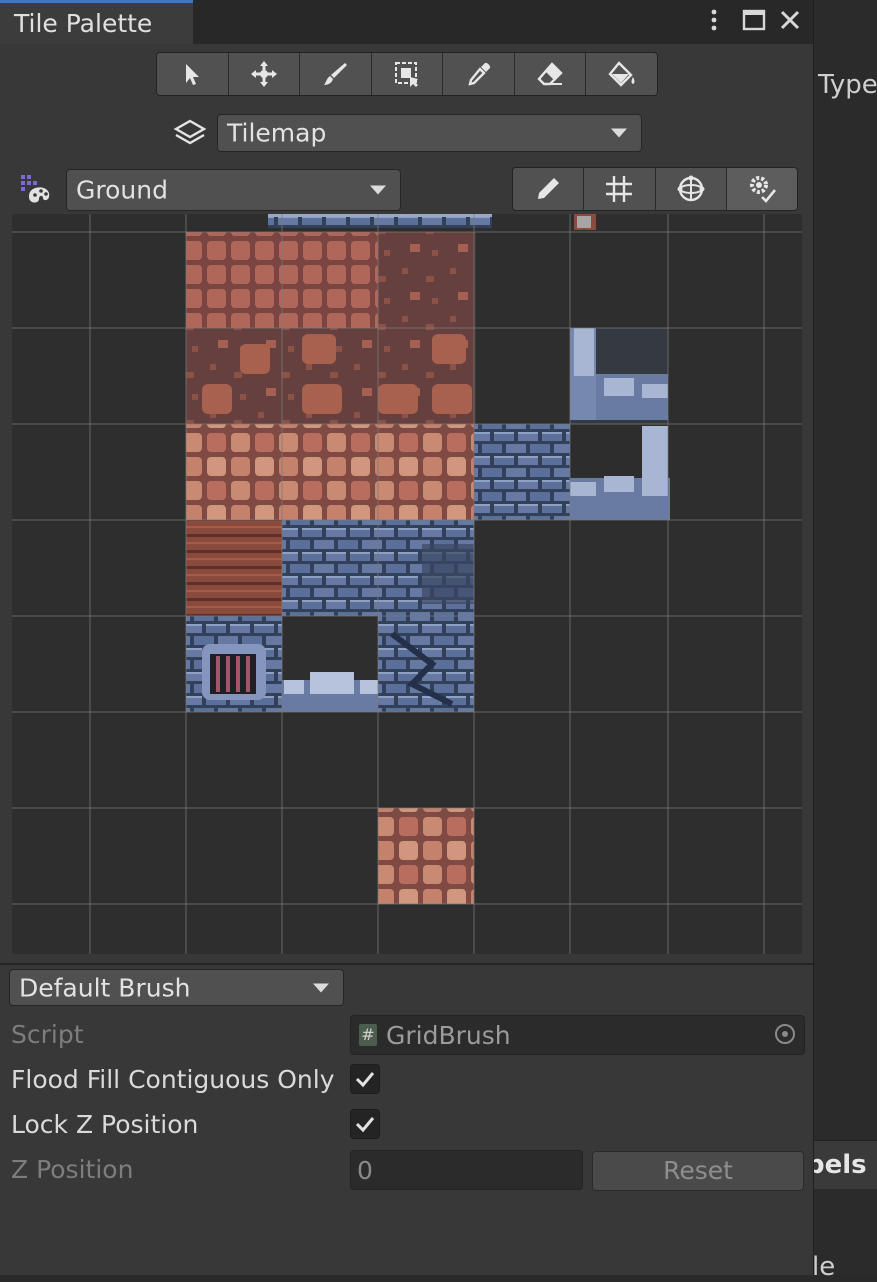  What do you see at coordinates (47, 1034) in the screenshot?
I see `script-label: Script` at bounding box center [47, 1034].